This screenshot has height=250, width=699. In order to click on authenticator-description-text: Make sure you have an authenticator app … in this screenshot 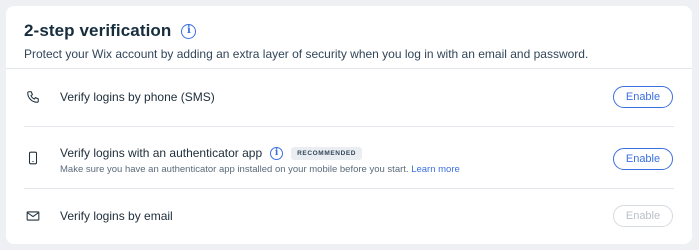, I will do `click(234, 169)`.